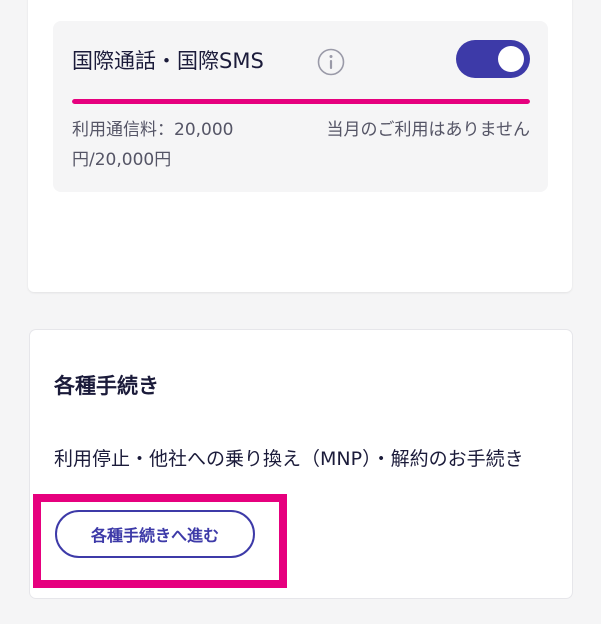 The width and height of the screenshot is (601, 624). What do you see at coordinates (493, 59) in the screenshot?
I see `international-toggle` at bounding box center [493, 59].